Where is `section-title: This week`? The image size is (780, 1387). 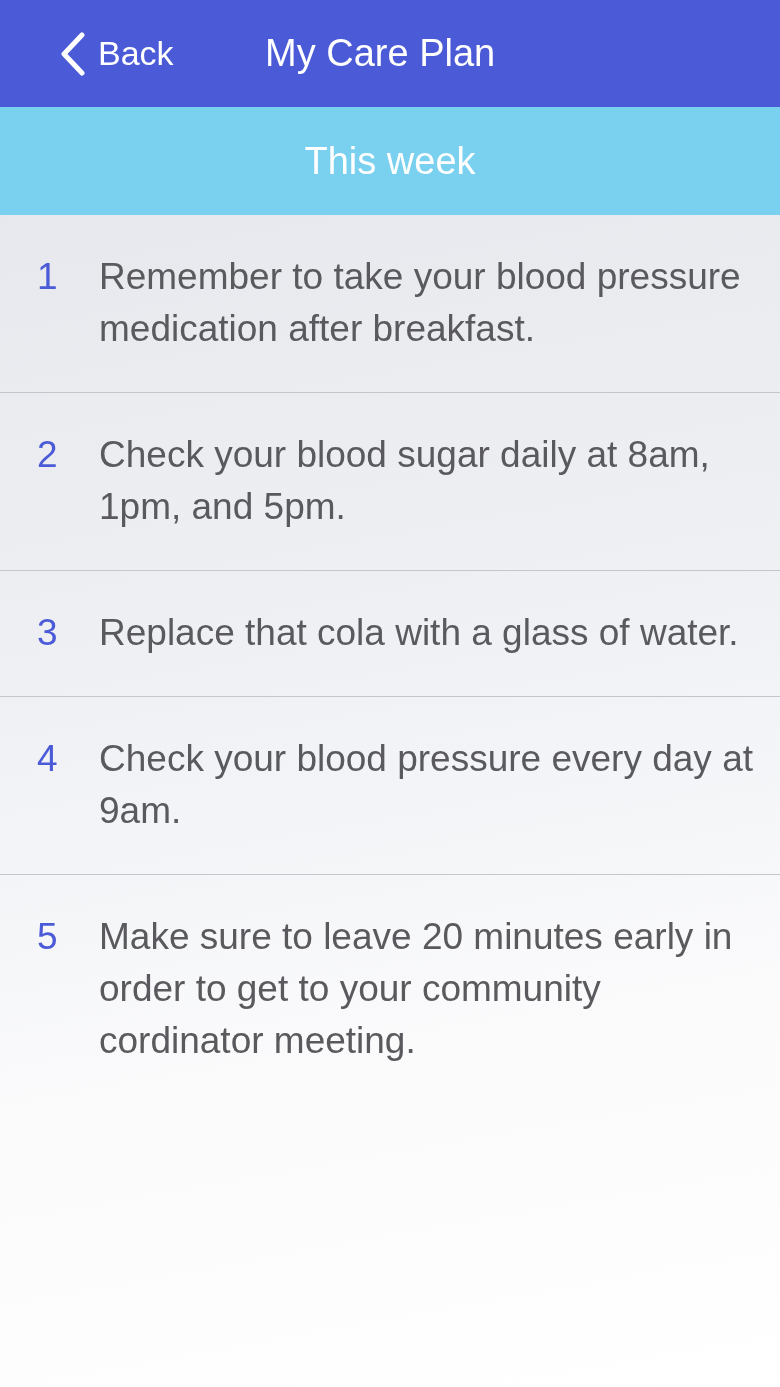
section-title: This week is located at coordinates (390, 161).